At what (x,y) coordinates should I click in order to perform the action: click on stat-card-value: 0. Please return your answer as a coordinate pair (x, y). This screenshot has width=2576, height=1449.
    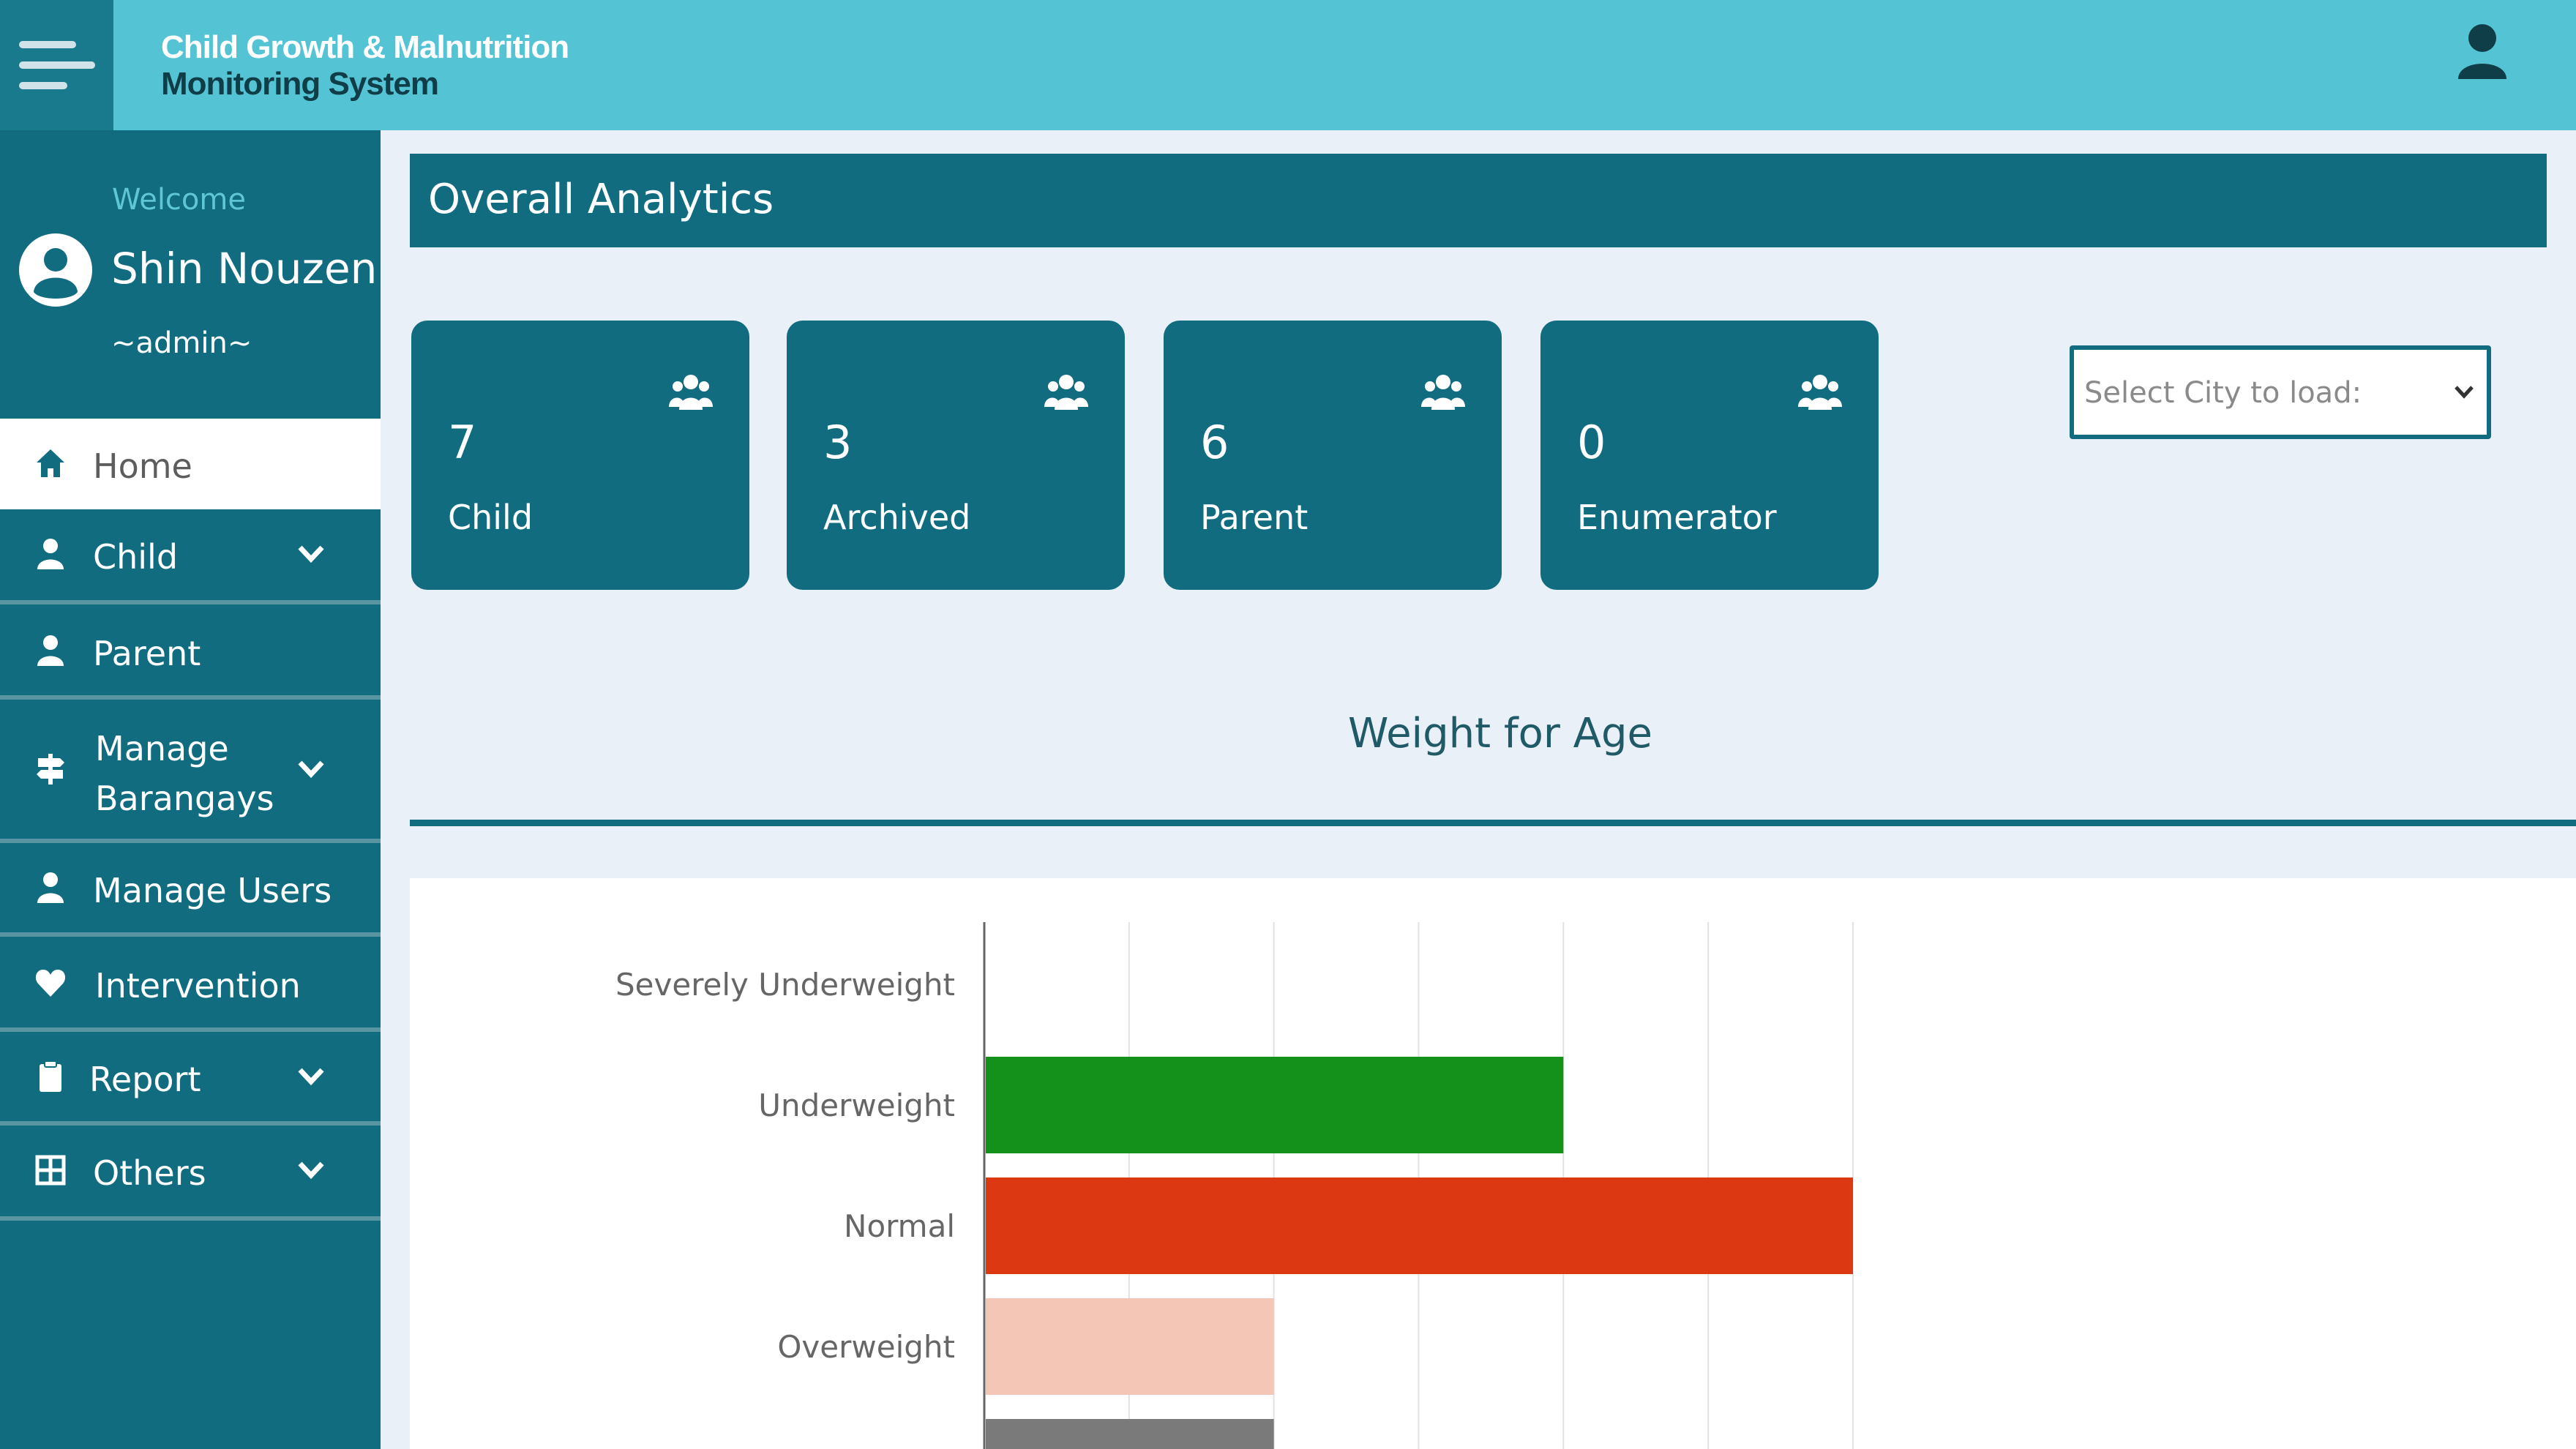
    Looking at the image, I should click on (1591, 442).